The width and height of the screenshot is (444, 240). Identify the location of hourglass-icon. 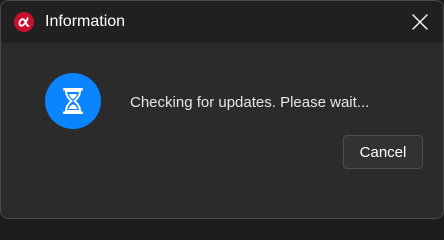
(73, 101).